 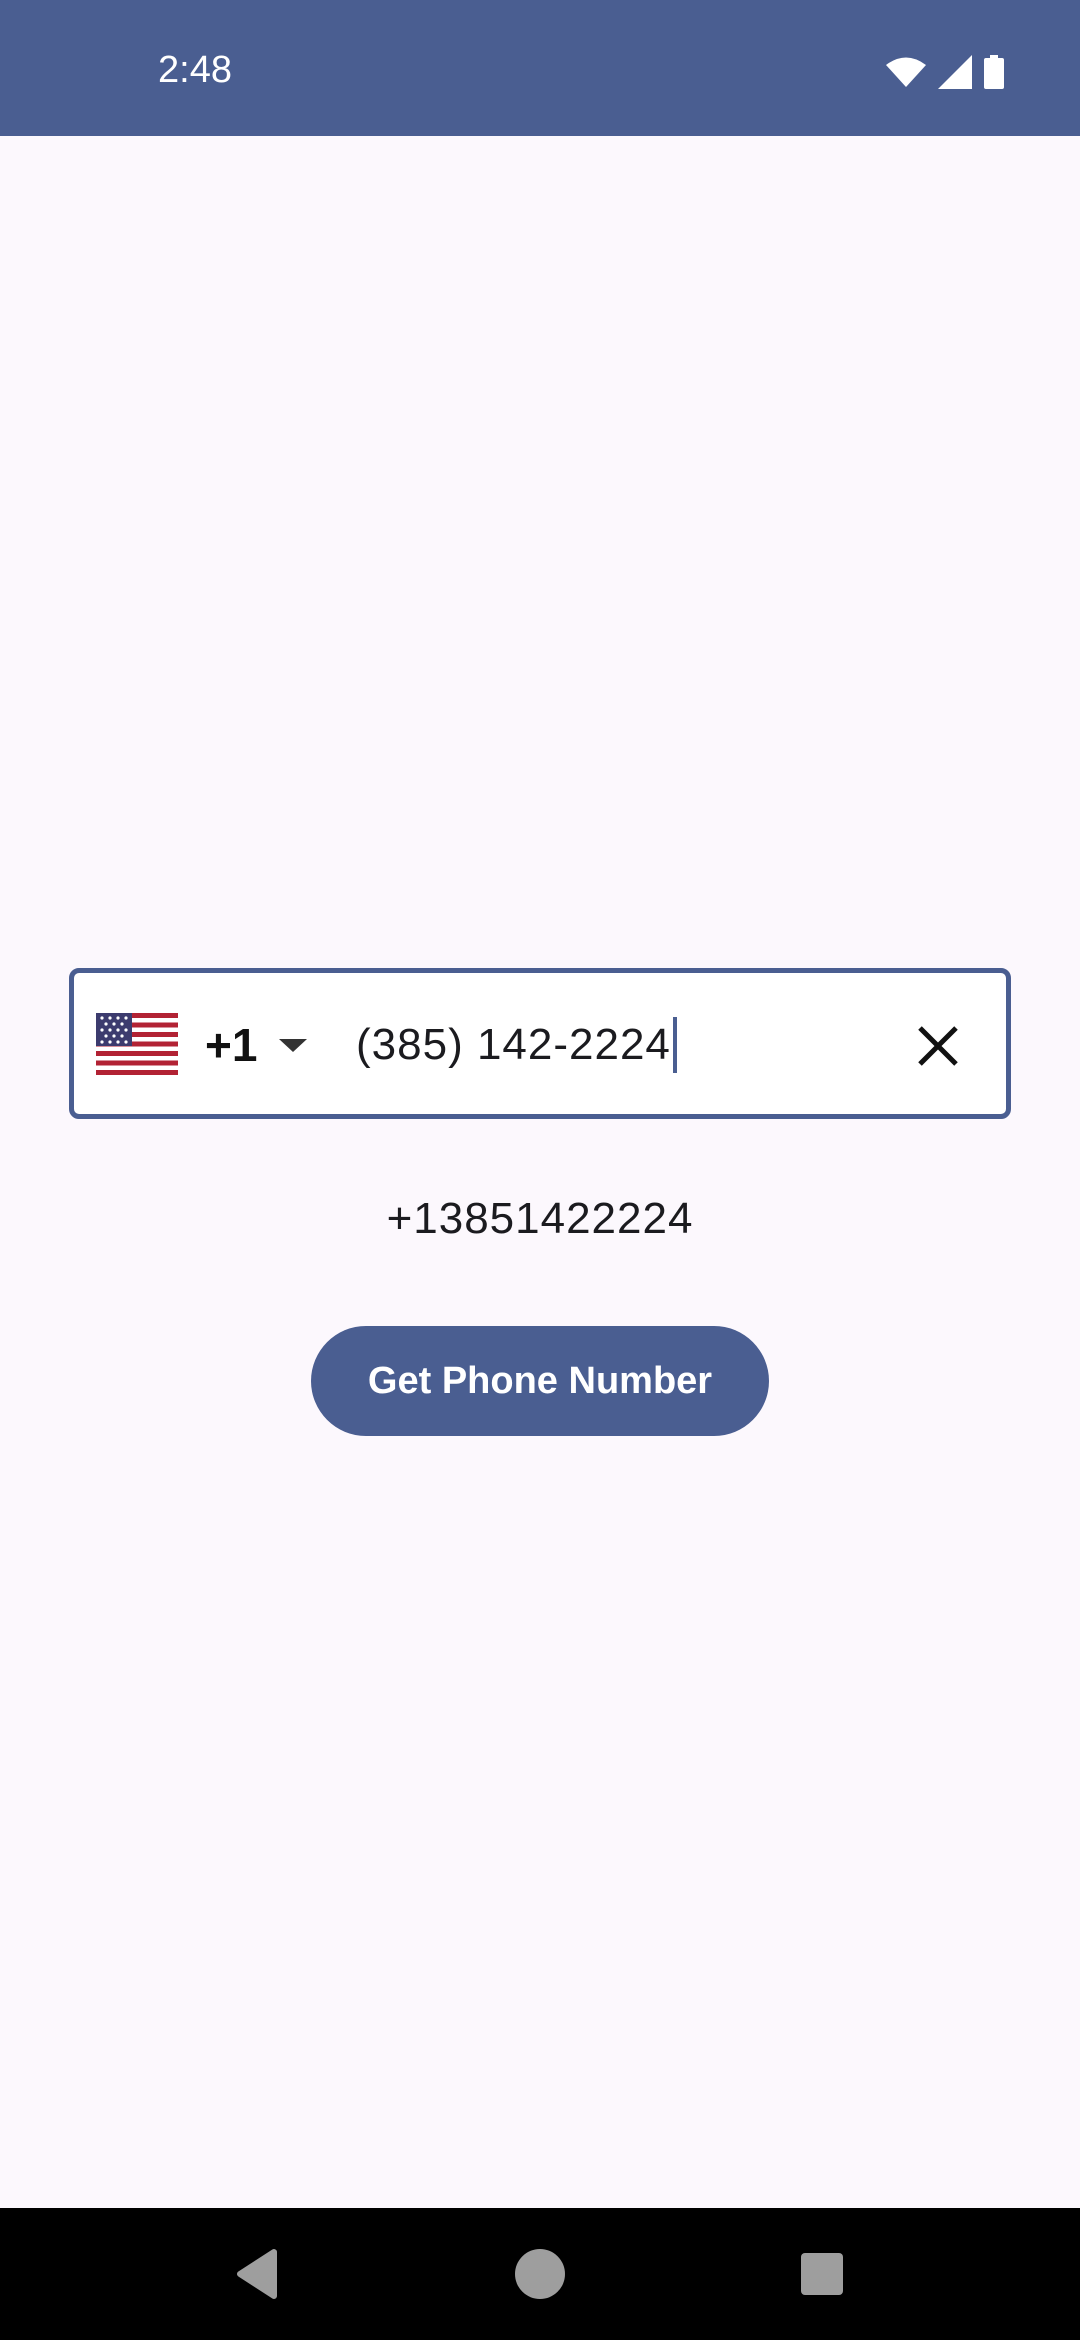 I want to click on text-cursor, so click(x=674, y=1045).